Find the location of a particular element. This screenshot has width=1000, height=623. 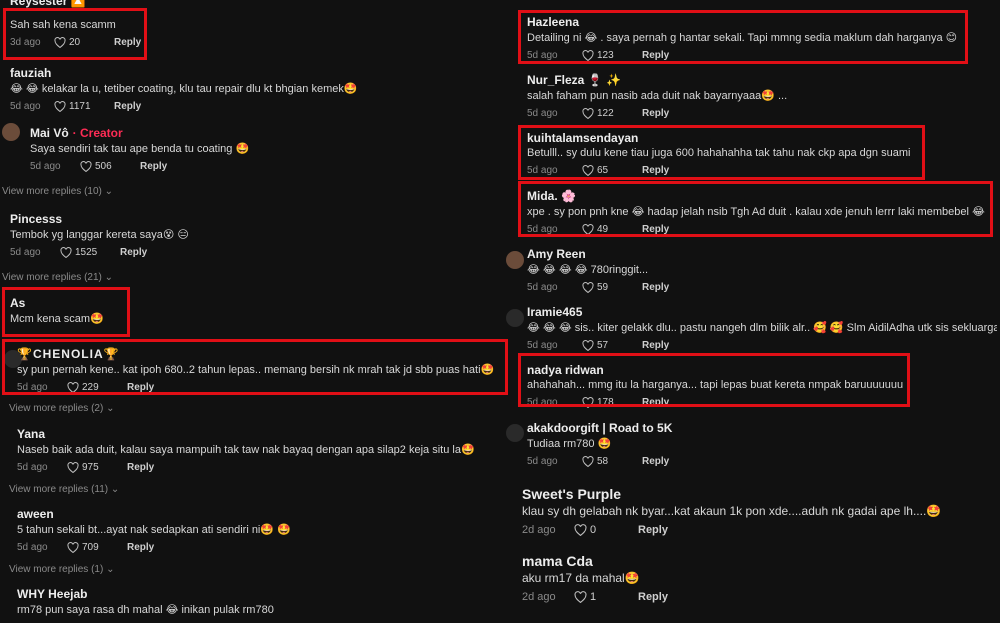

comment-author: Reysester 🔼 is located at coordinates (48, 4).